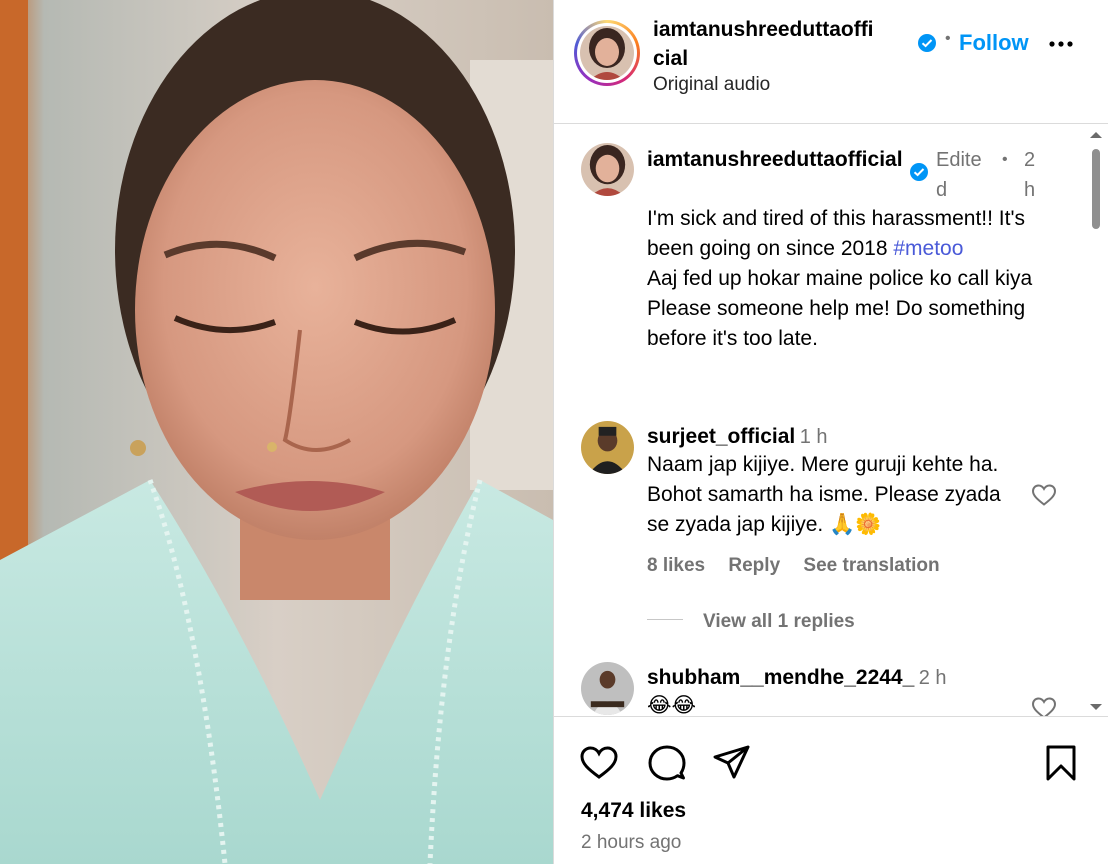 The height and width of the screenshot is (864, 1108). I want to click on comment-likes-count: 8 likes, so click(676, 565).